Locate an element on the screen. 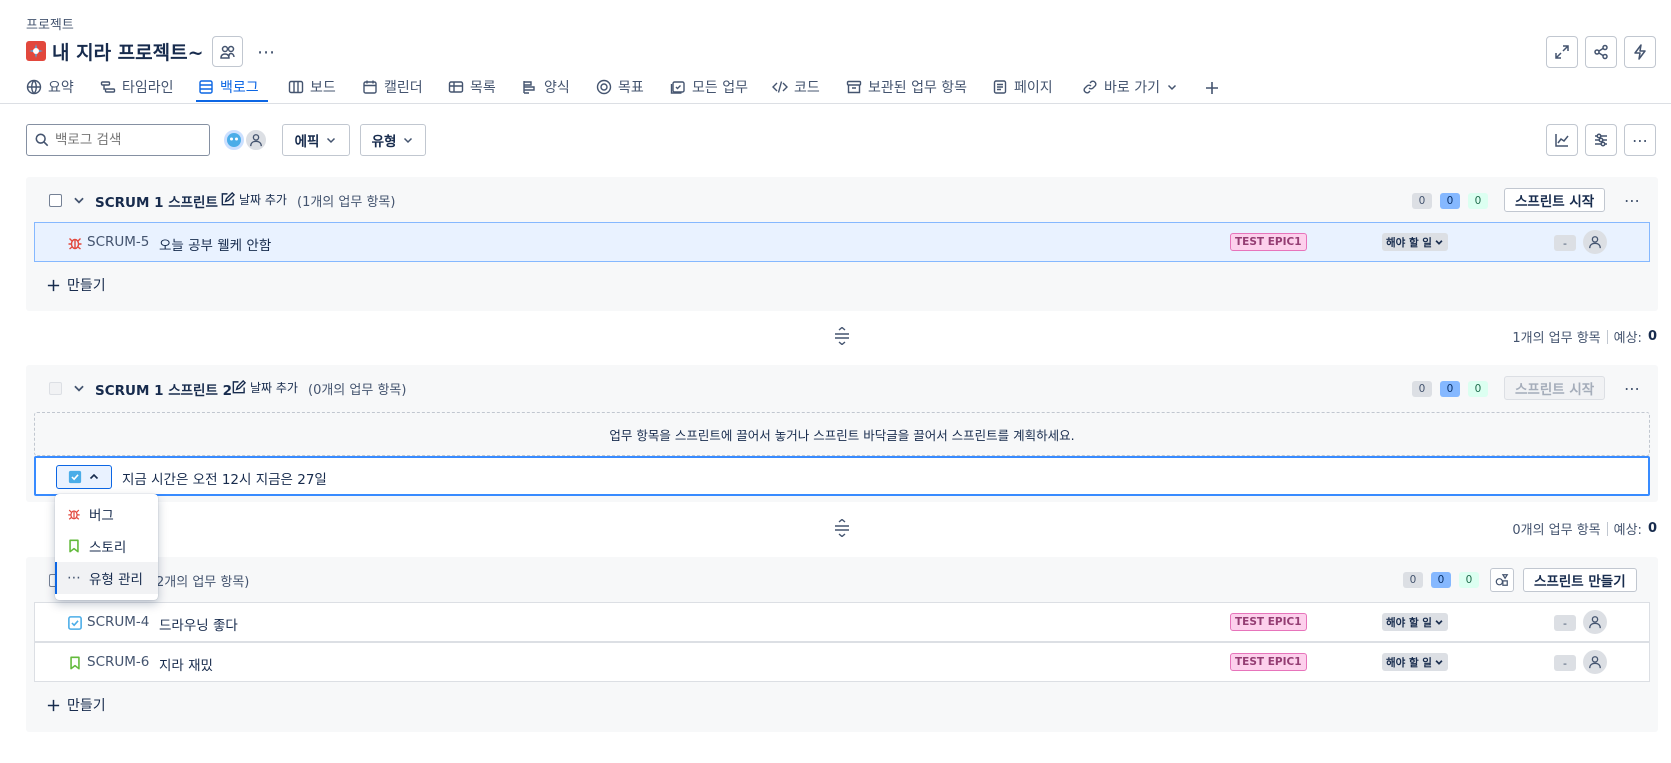  tab-calendar: 캘린더 is located at coordinates (392, 87).